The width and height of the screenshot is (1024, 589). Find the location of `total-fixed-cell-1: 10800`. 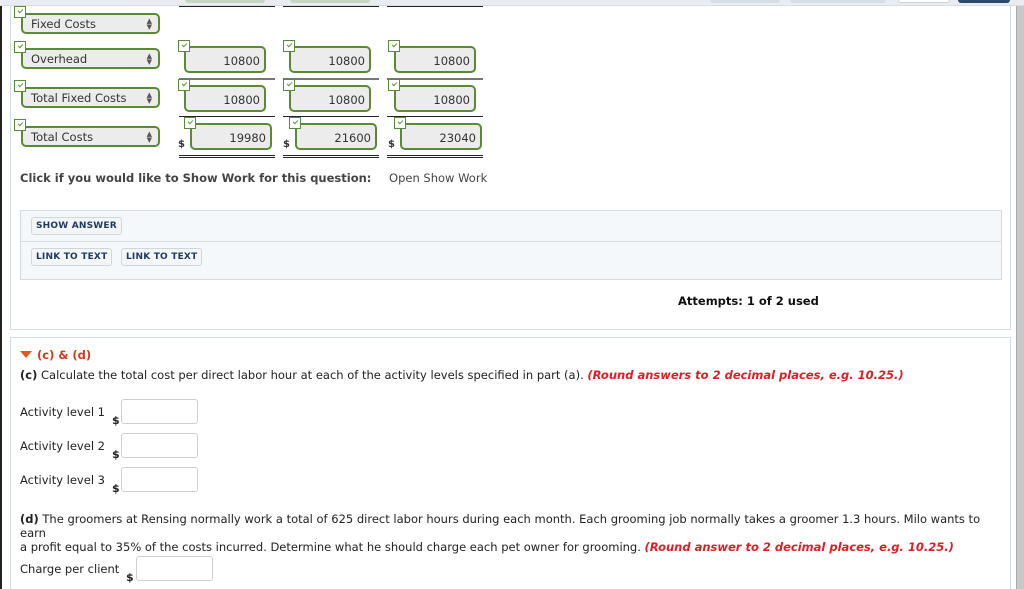

total-fixed-cell-1: 10800 is located at coordinates (223, 96).